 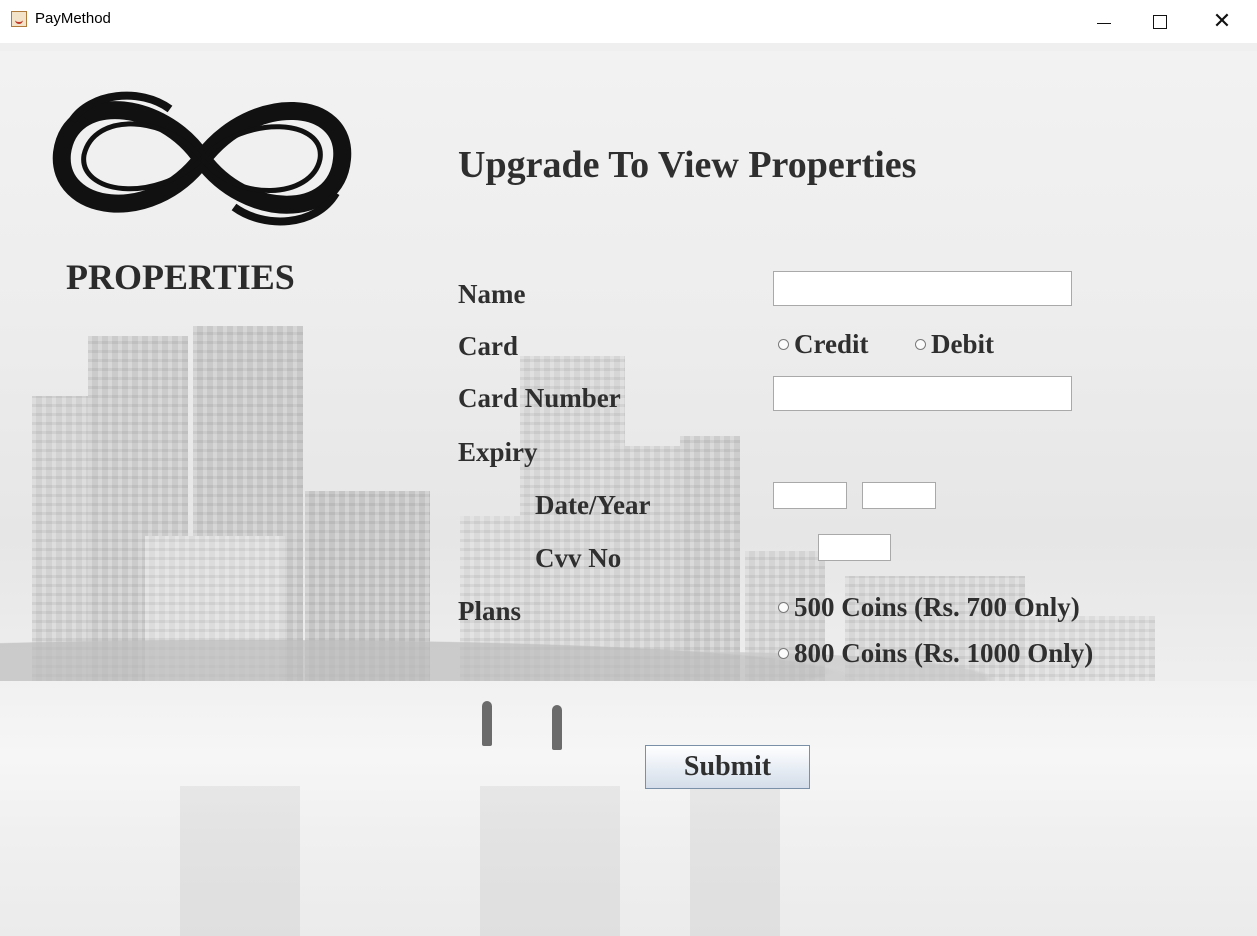 I want to click on plan-800-radio: 800 Coins (Rs. 1000 Only), so click(x=935, y=653).